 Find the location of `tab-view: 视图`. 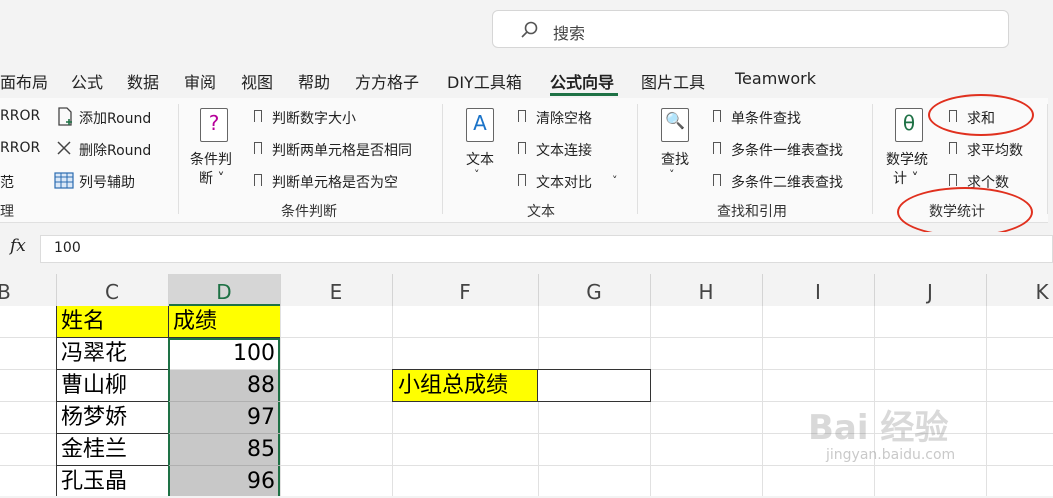

tab-view: 视图 is located at coordinates (257, 81).